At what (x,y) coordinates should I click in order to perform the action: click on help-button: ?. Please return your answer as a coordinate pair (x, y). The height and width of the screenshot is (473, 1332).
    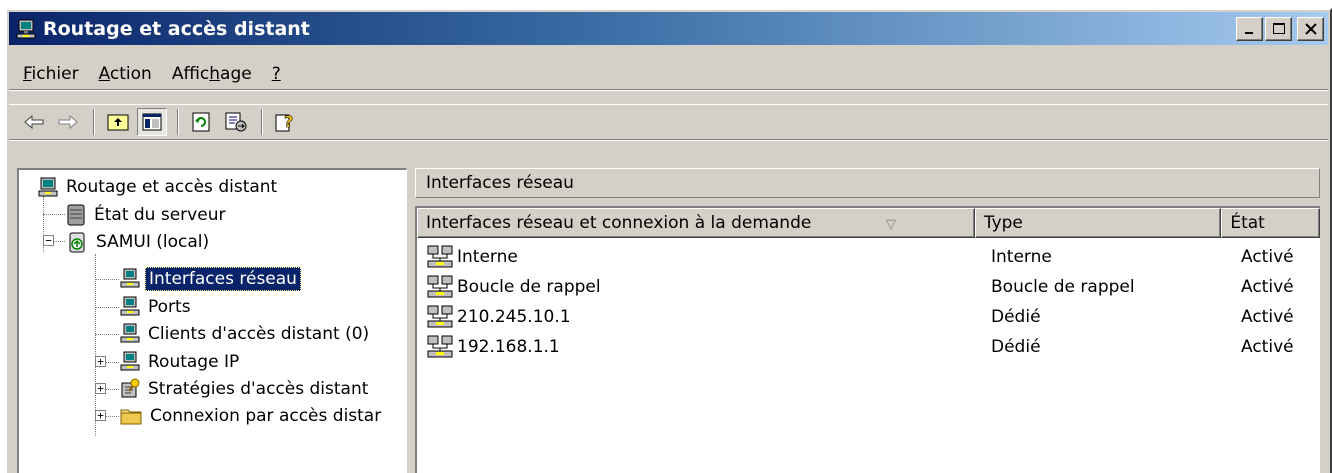
    Looking at the image, I should click on (286, 122).